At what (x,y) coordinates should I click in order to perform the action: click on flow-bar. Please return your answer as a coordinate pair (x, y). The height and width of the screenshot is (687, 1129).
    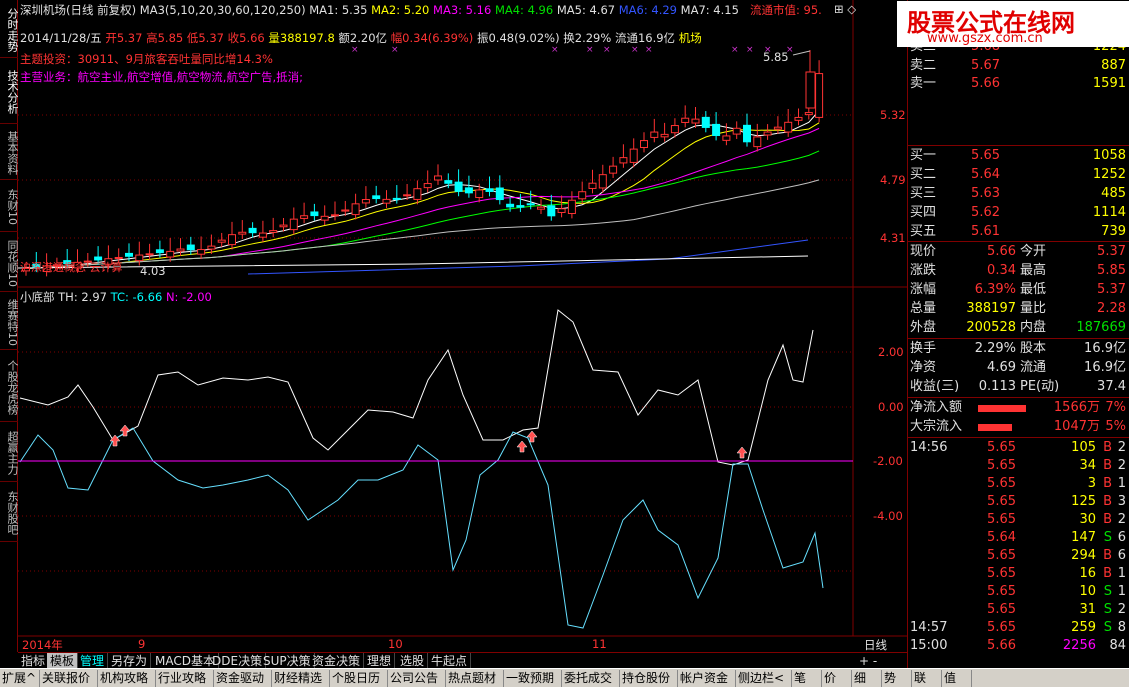
    Looking at the image, I should click on (1002, 408).